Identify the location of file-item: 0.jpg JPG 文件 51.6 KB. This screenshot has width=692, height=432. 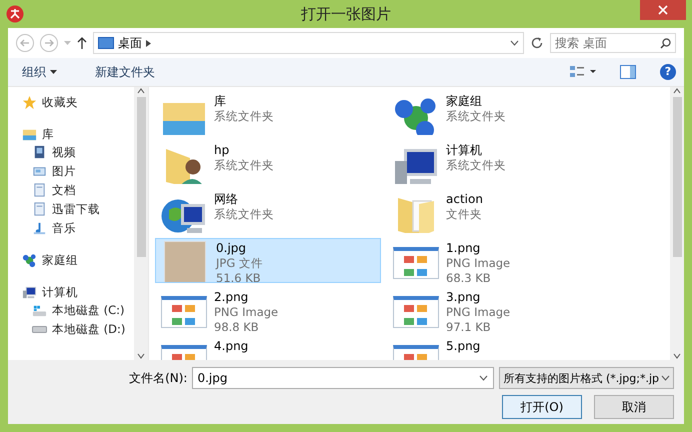
(268, 260).